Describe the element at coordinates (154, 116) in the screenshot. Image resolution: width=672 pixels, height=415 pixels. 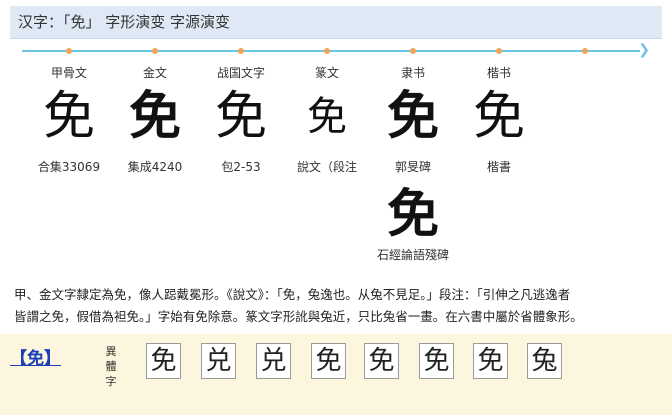
I see `glyph-bronze: 免` at that location.